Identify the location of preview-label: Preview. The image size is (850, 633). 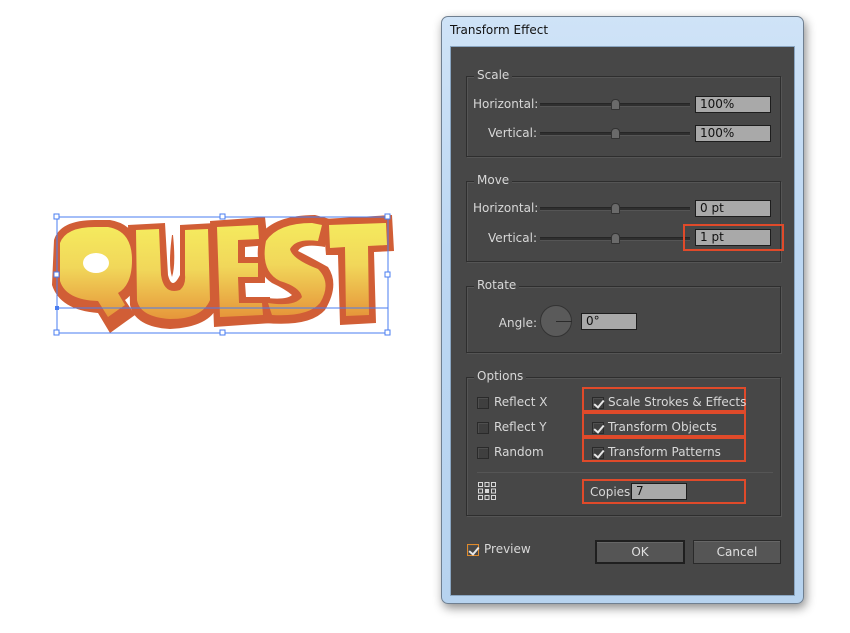
(507, 549).